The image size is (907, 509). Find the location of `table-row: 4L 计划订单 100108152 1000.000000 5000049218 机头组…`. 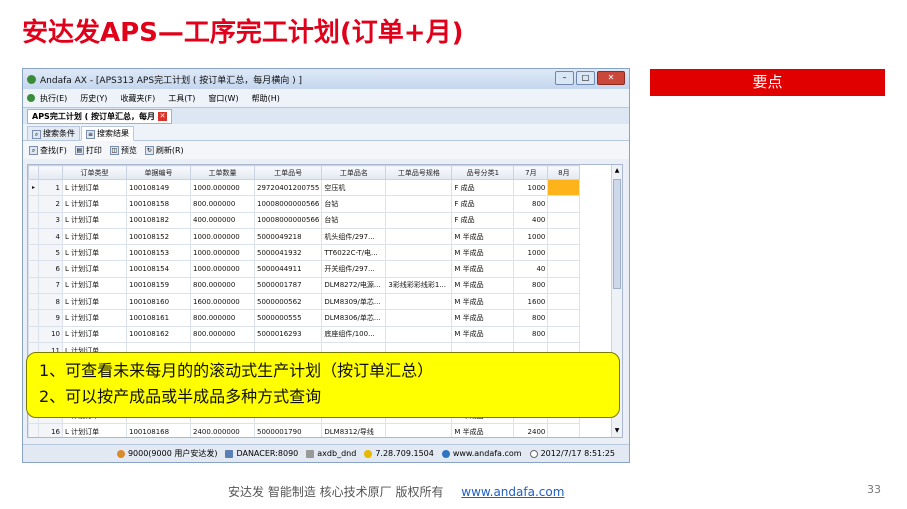

table-row: 4L 计划订单 100108152 1000.000000 5000049218 机头组… is located at coordinates (304, 236).